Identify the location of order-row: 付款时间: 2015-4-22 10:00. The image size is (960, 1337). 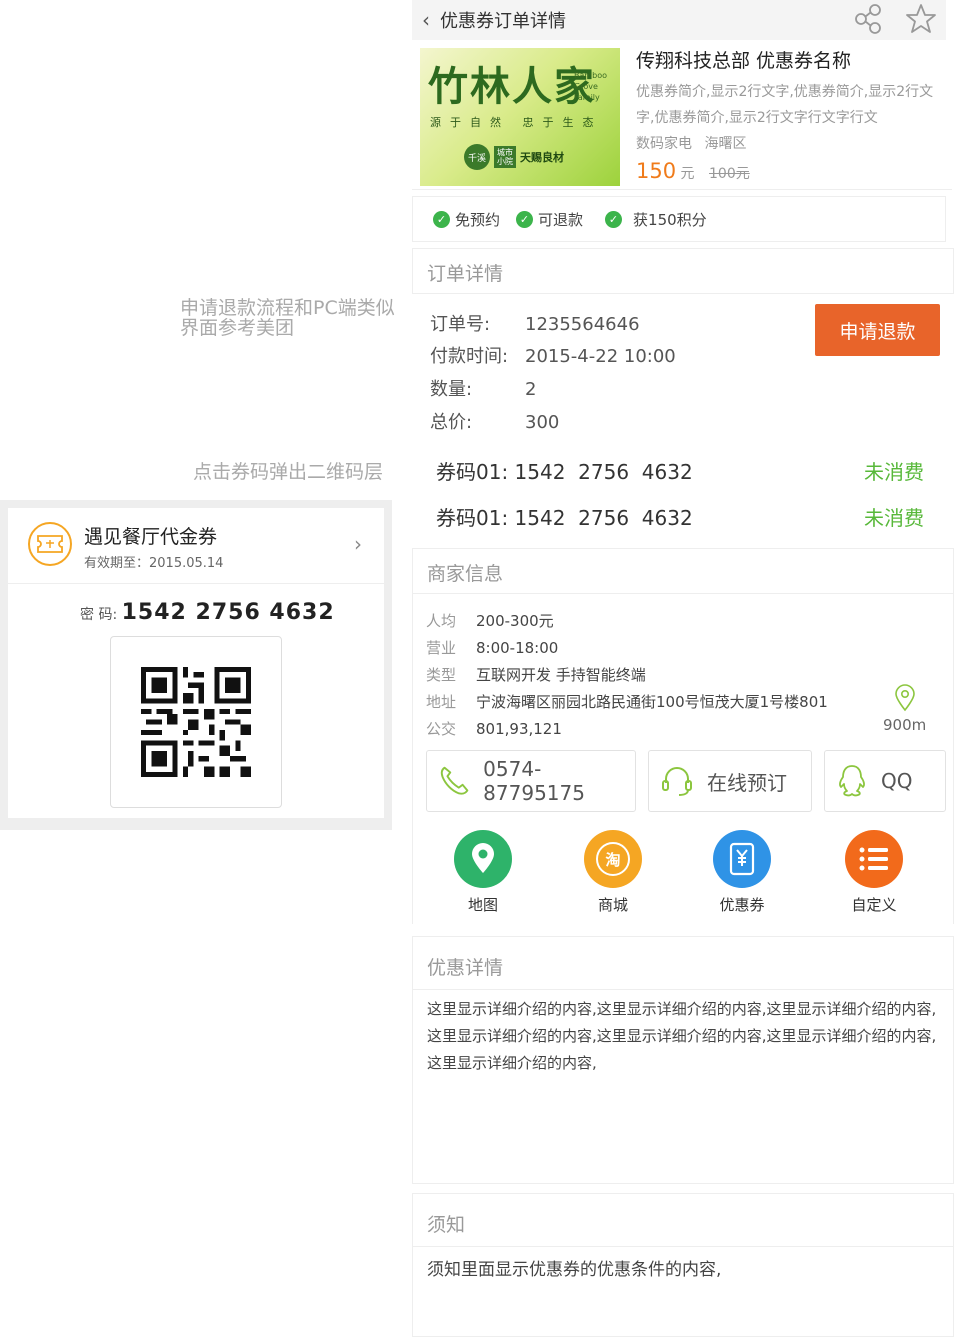
(553, 355).